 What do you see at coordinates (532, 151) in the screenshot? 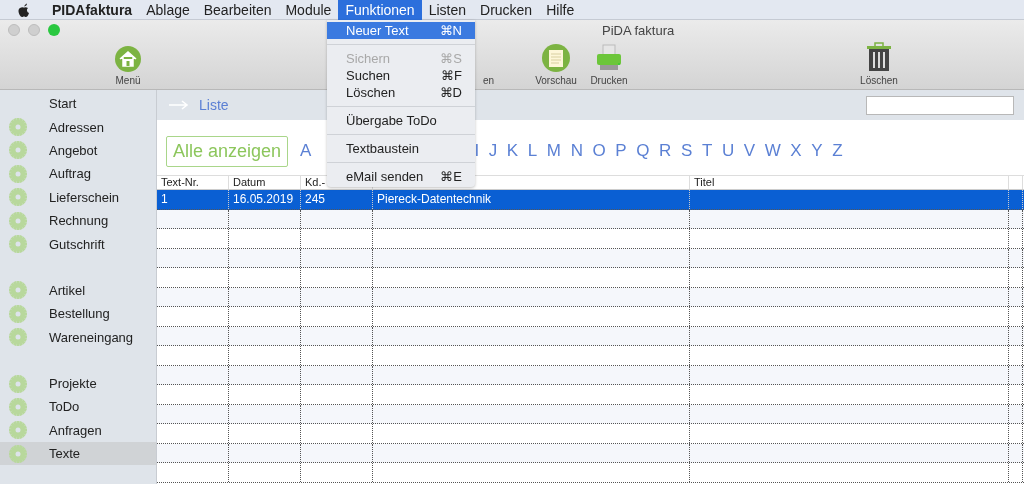
I see `letter-link: L` at bounding box center [532, 151].